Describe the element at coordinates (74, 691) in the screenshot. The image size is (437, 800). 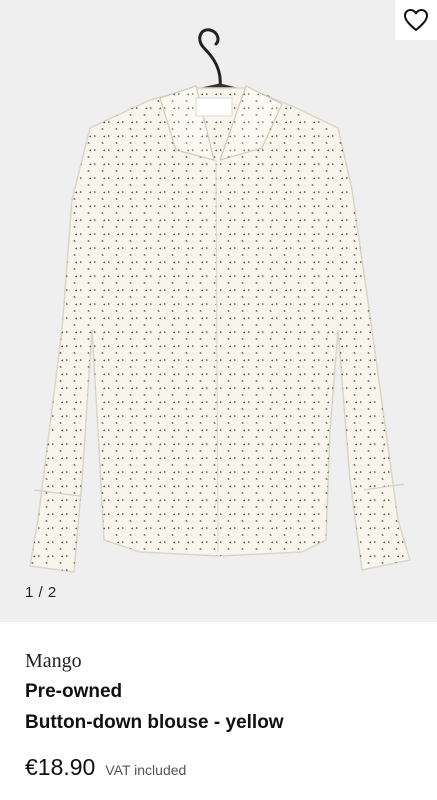
I see `product-condition: Pre-owned` at that location.